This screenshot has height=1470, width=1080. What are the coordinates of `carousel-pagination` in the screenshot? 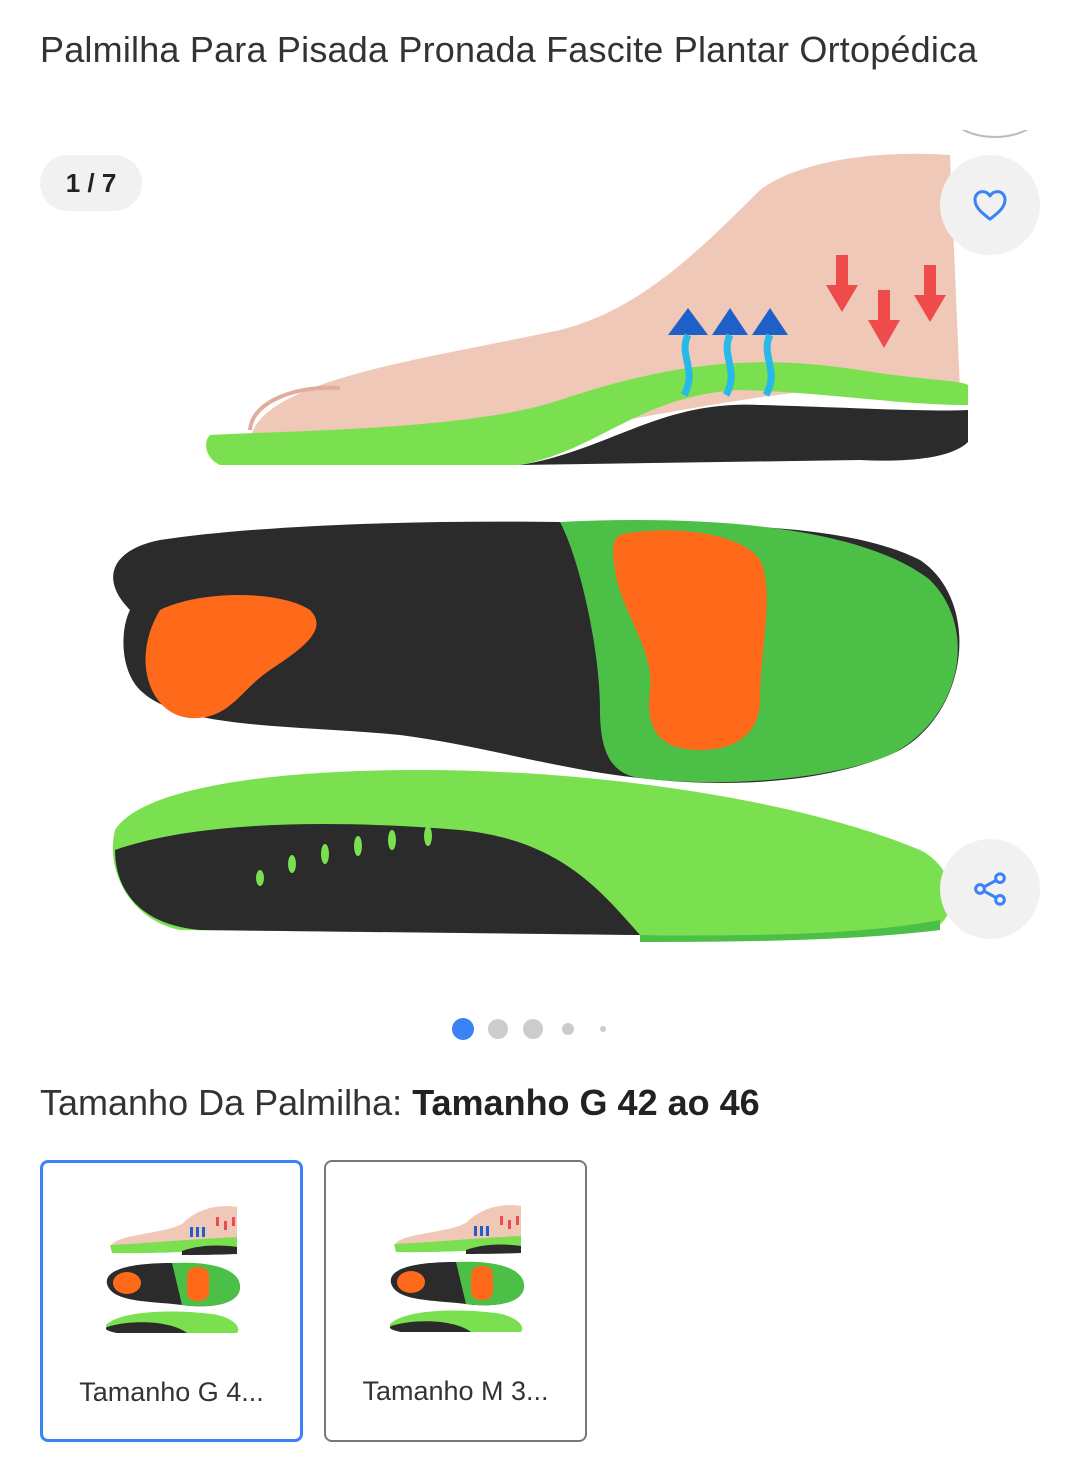 It's located at (540, 1029).